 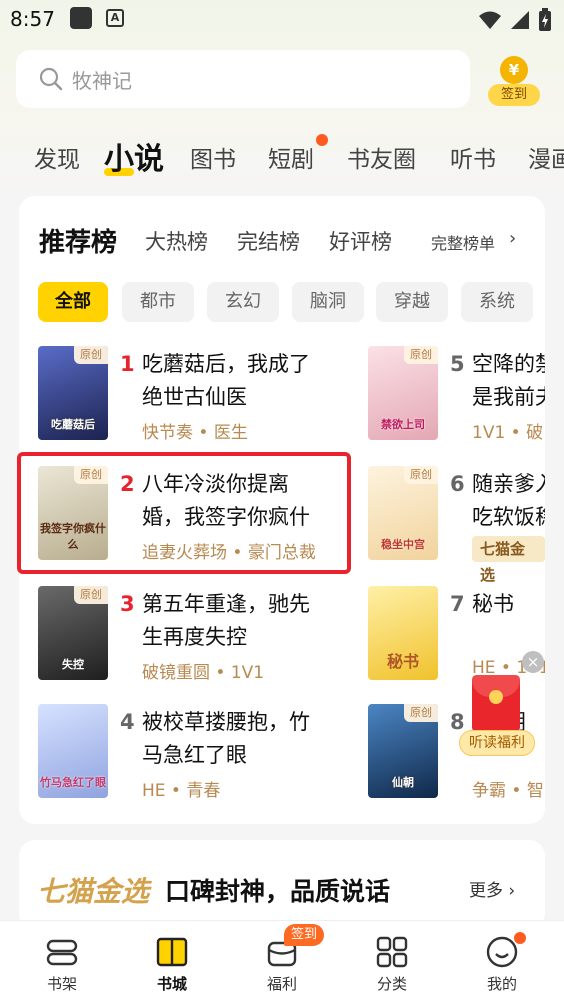 I want to click on close-icon: ×, so click(x=533, y=662).